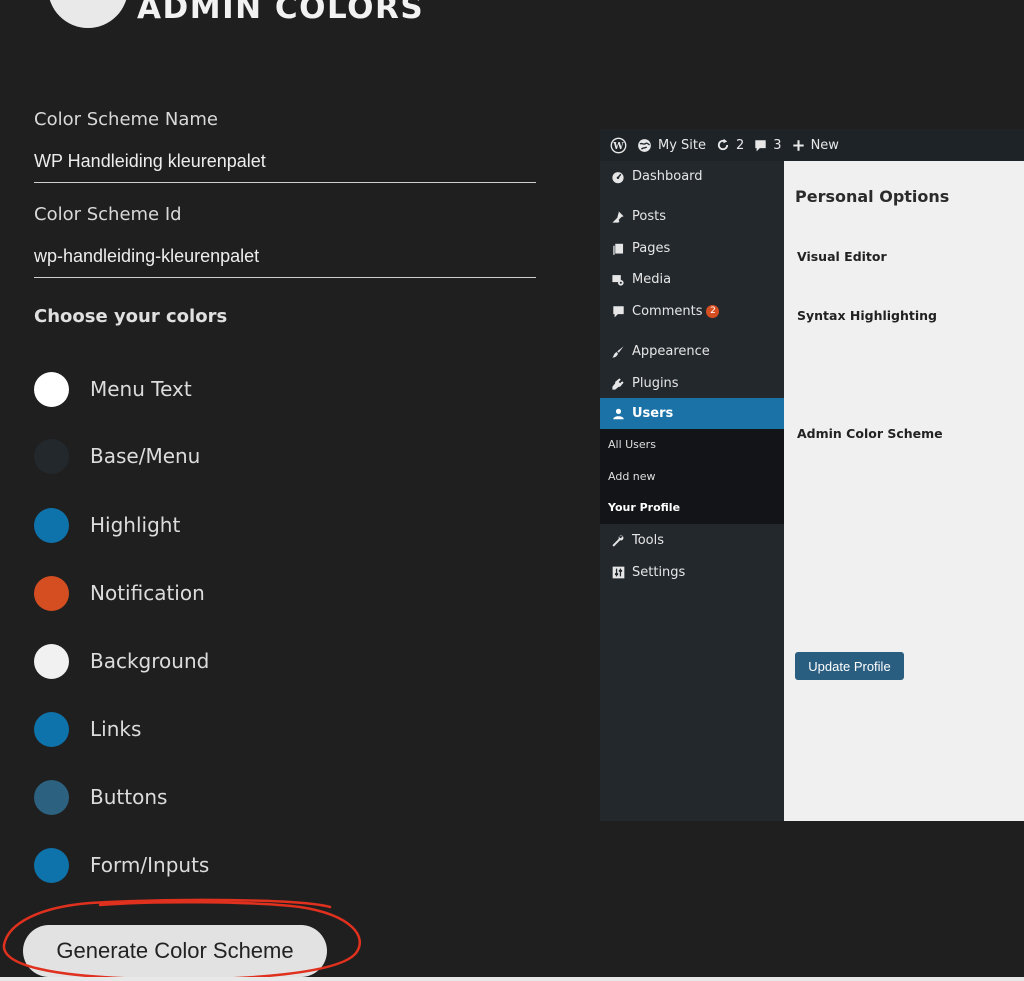  Describe the element at coordinates (618, 541) in the screenshot. I see `wrench-icon` at that location.